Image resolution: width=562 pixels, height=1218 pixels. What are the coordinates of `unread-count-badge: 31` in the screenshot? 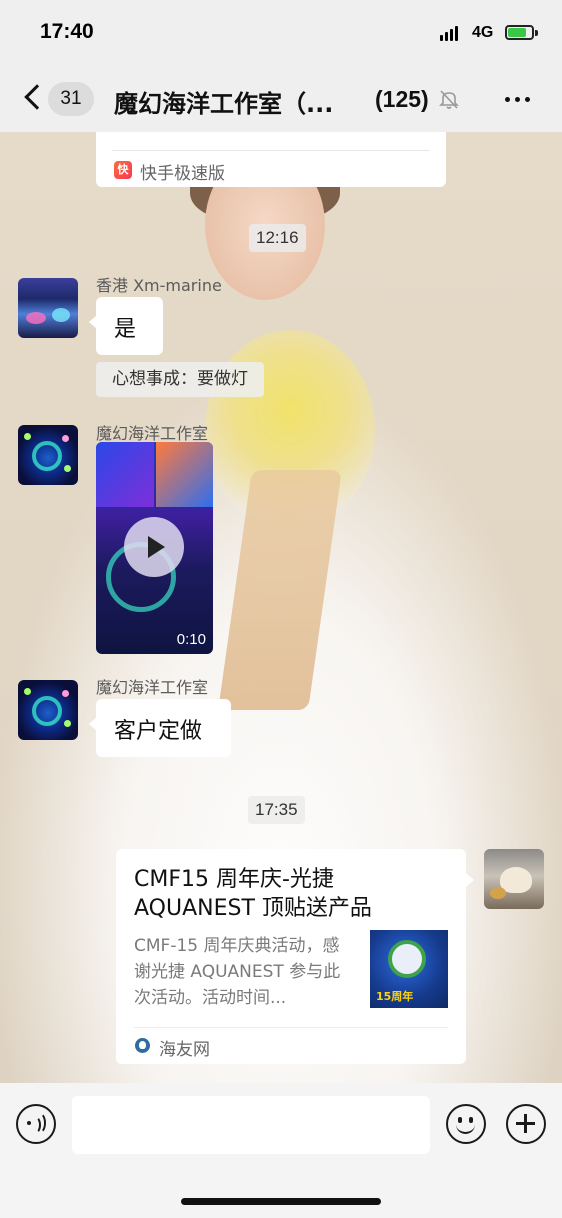 It's located at (71, 99).